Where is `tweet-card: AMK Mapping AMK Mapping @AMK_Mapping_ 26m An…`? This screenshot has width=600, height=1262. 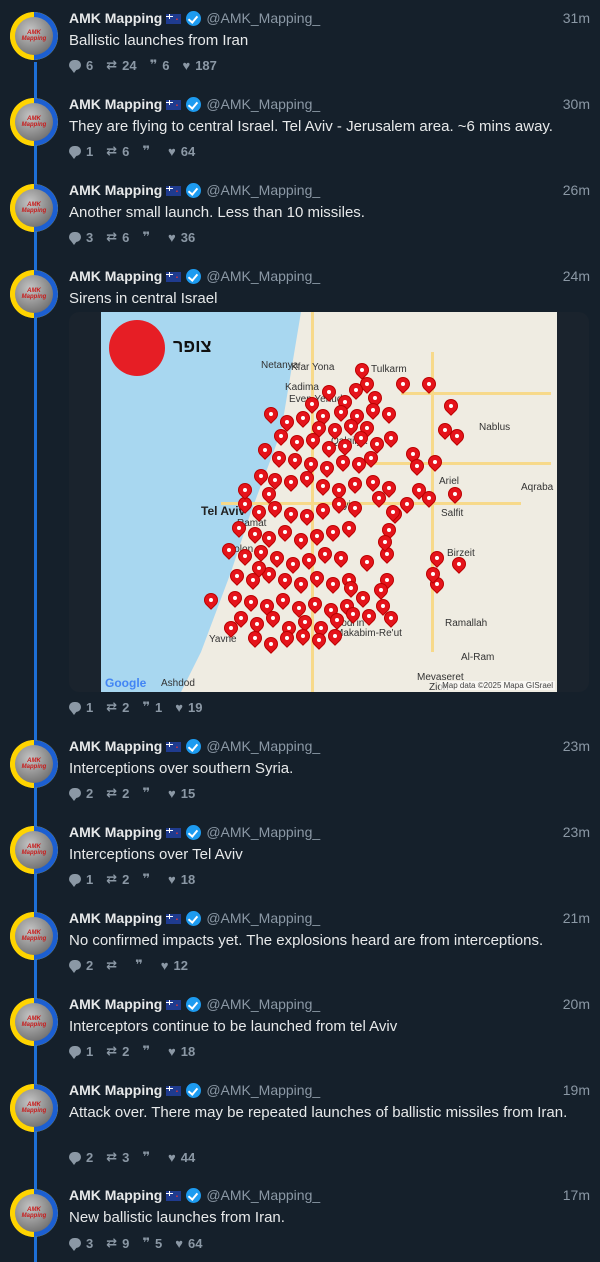
tweet-card: AMK Mapping AMK Mapping @AMK_Mapping_ 26m An… is located at coordinates (300, 214).